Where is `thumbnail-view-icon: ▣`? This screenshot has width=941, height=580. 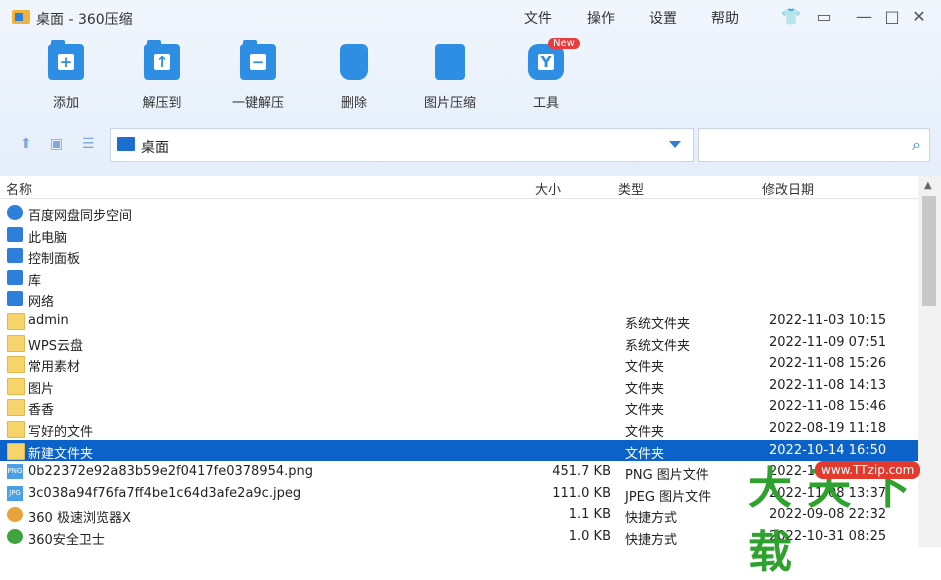
thumbnail-view-icon: ▣ is located at coordinates (56, 144).